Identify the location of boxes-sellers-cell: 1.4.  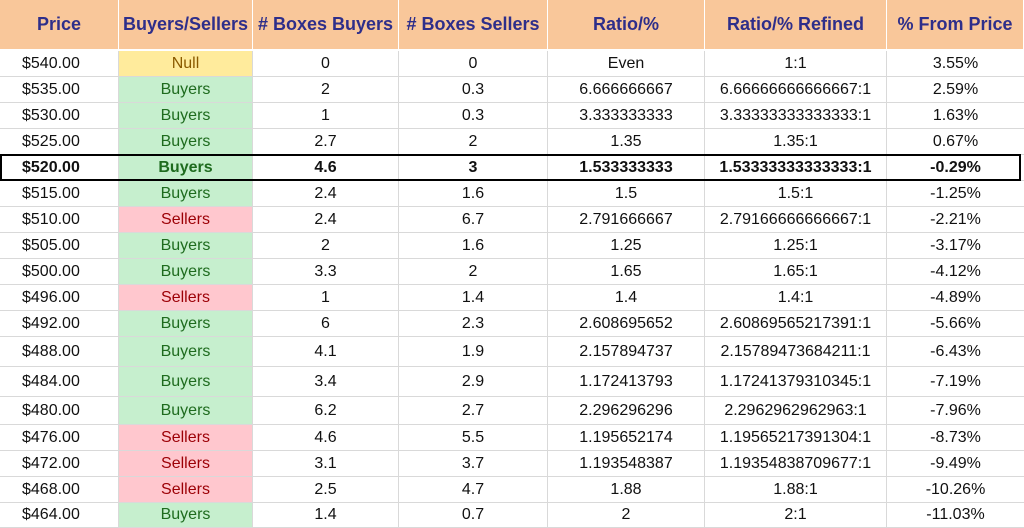
(473, 298).